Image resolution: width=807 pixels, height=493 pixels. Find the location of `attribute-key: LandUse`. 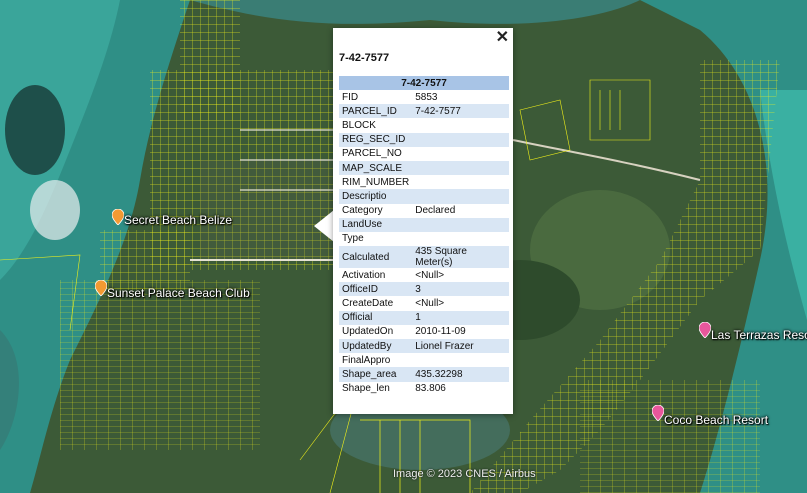

attribute-key: LandUse is located at coordinates (376, 224).